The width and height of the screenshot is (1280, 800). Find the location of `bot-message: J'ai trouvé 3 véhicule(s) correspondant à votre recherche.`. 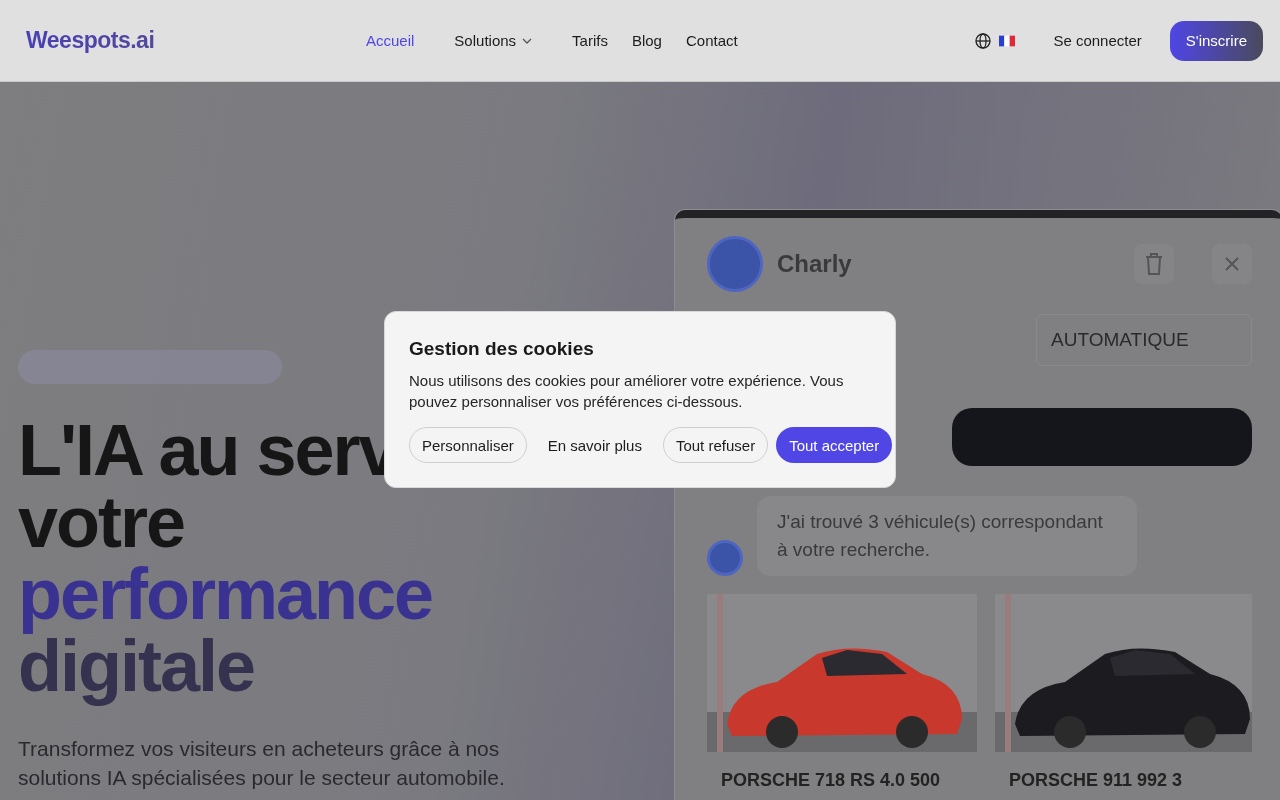

bot-message: J'ai trouvé 3 véhicule(s) correspondant à votre recherche. is located at coordinates (947, 536).